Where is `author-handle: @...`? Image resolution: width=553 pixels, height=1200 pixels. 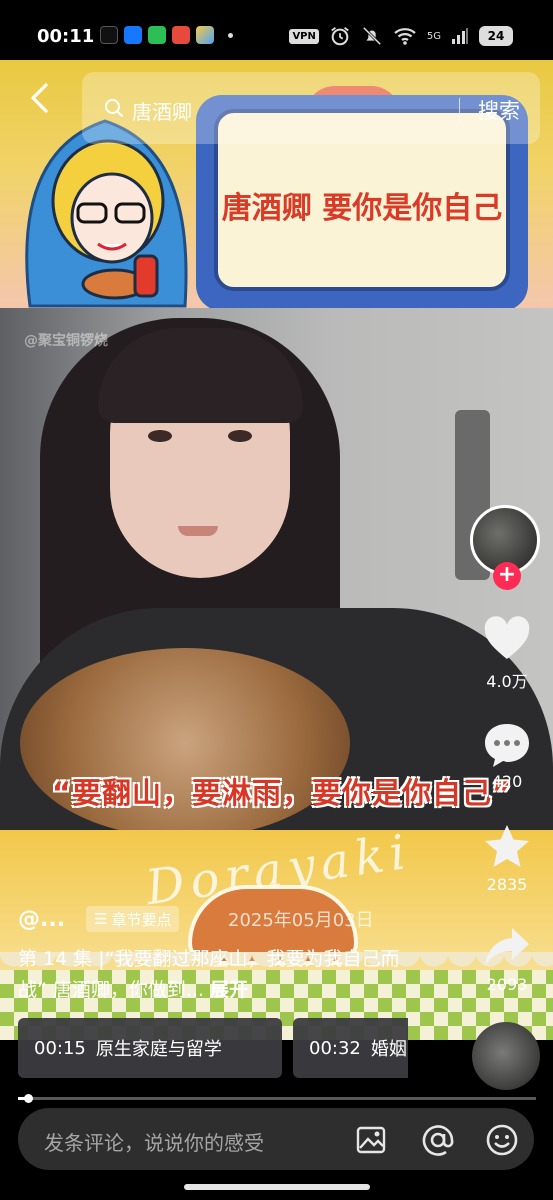 author-handle: @... is located at coordinates (41, 919).